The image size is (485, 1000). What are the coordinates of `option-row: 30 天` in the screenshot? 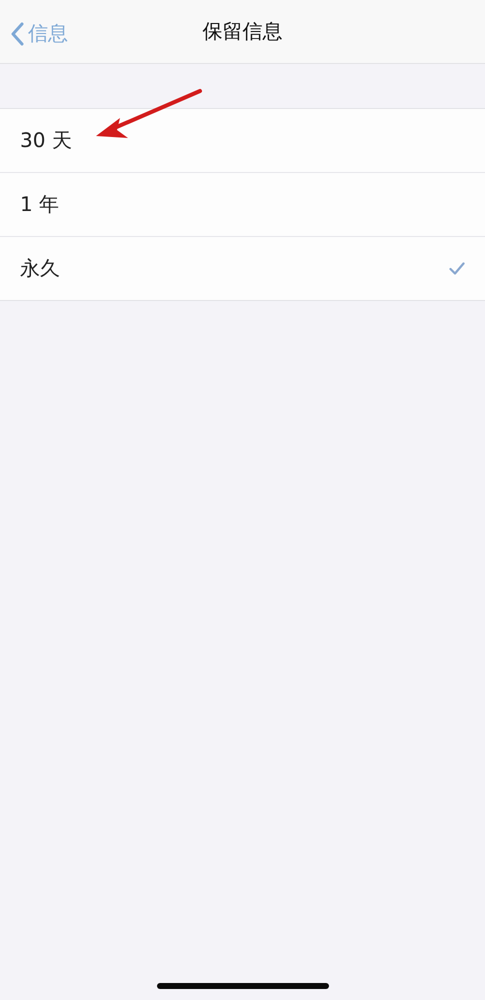 It's located at (242, 140).